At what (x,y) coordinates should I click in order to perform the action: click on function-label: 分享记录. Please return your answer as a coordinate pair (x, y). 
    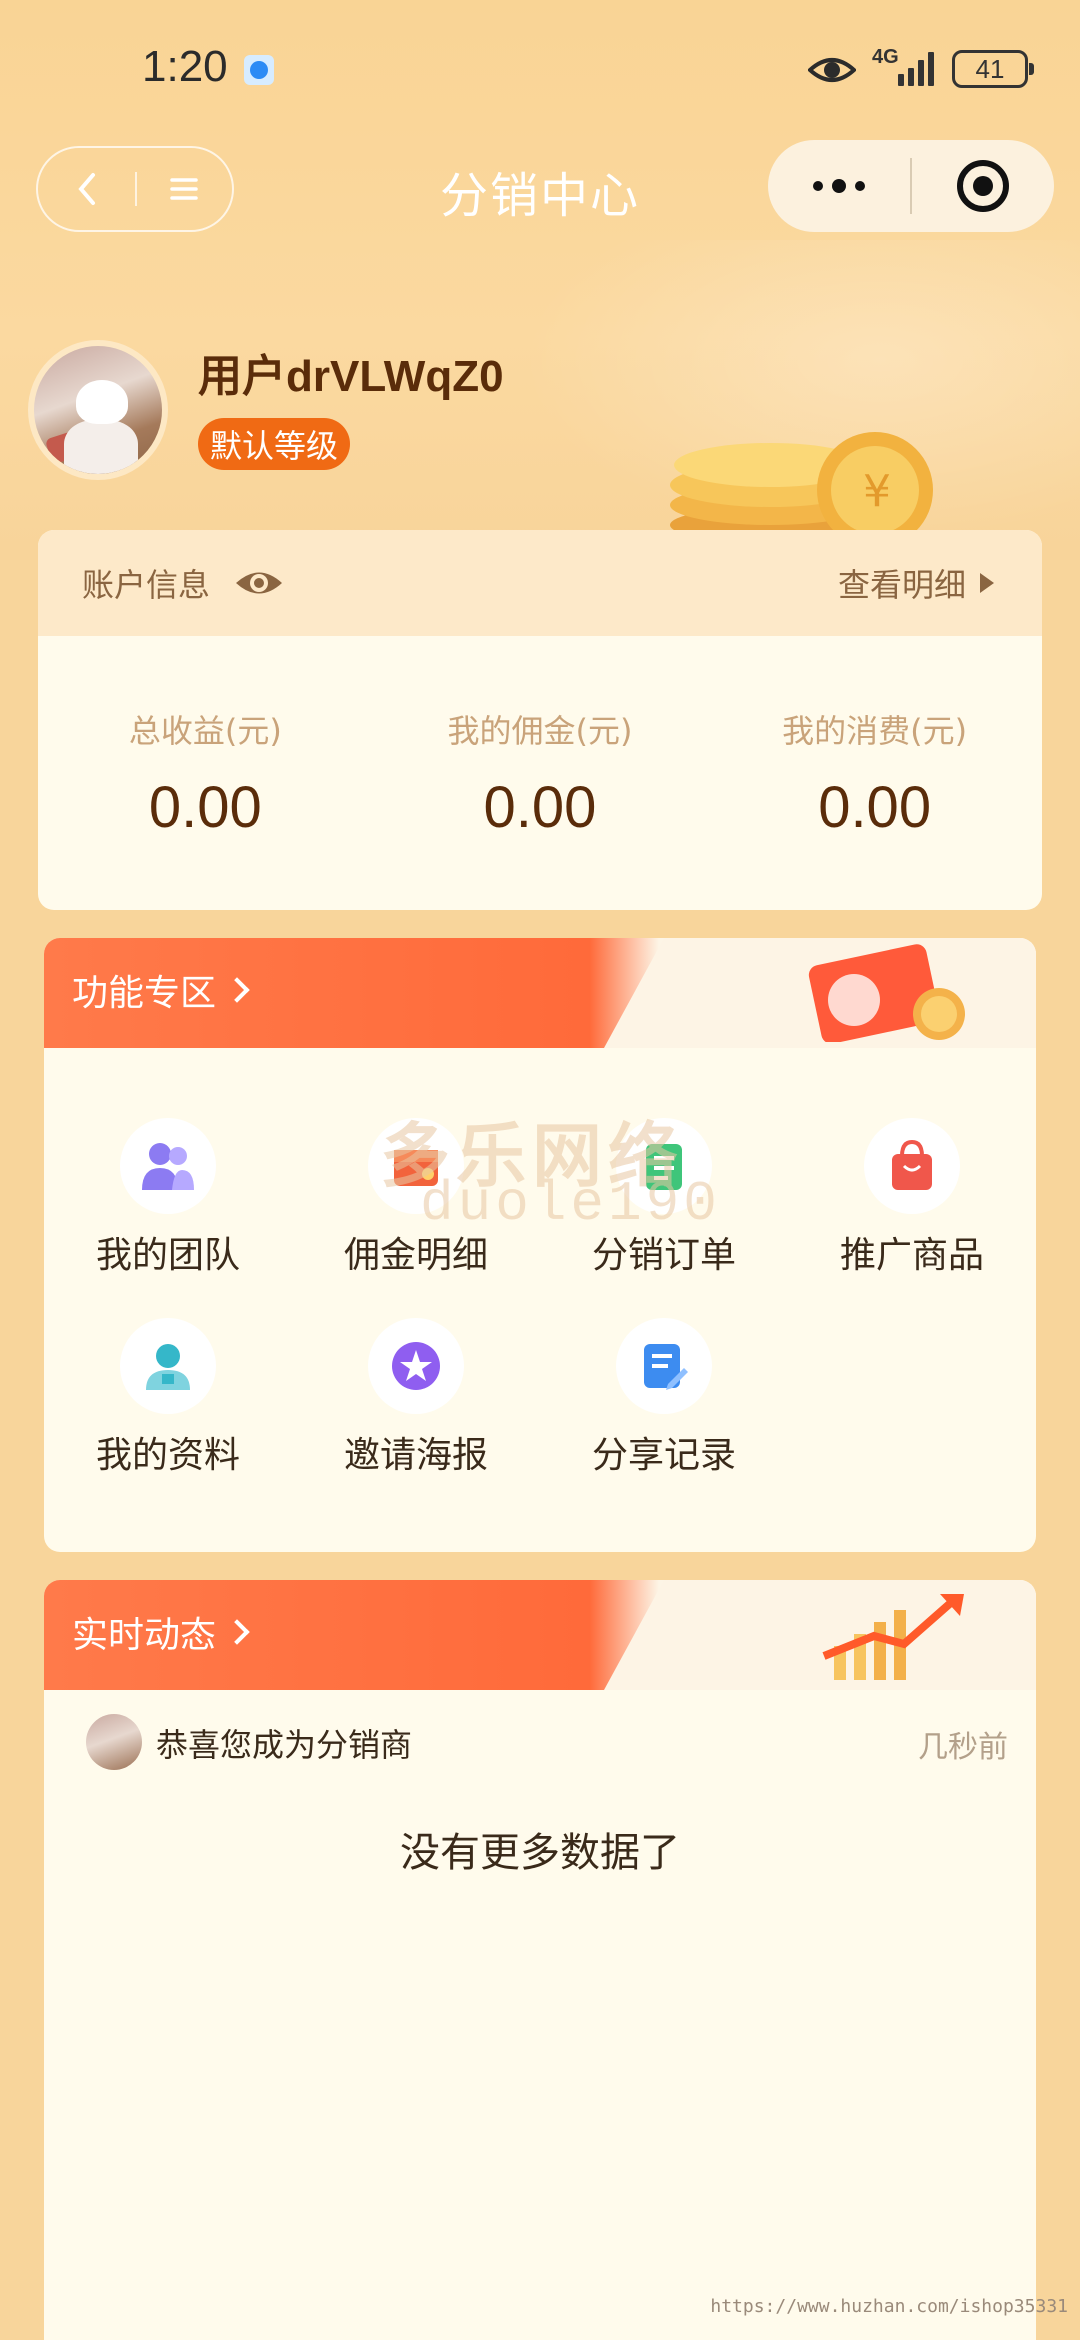
    Looking at the image, I should click on (663, 1455).